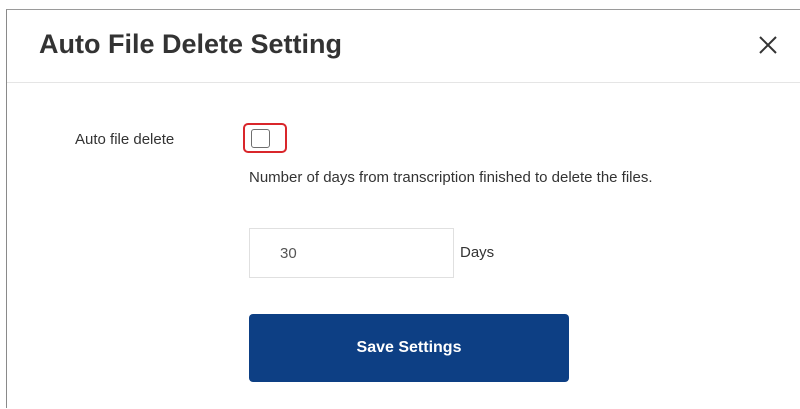  Describe the element at coordinates (477, 252) in the screenshot. I see `days-unit-label: Days` at that location.